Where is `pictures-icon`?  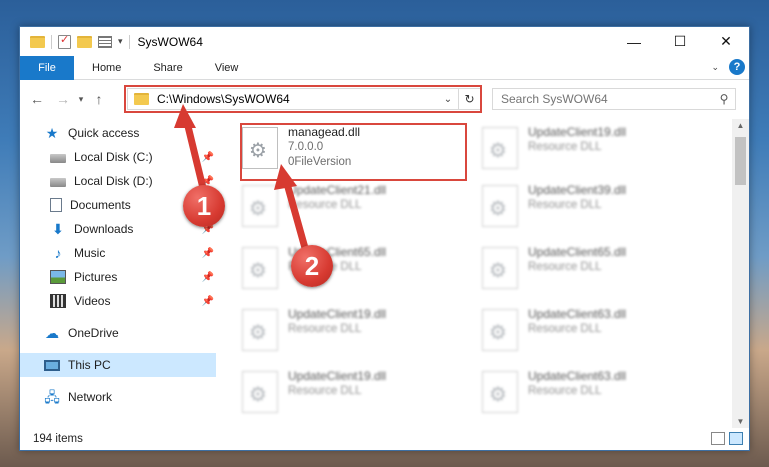 pictures-icon is located at coordinates (58, 277).